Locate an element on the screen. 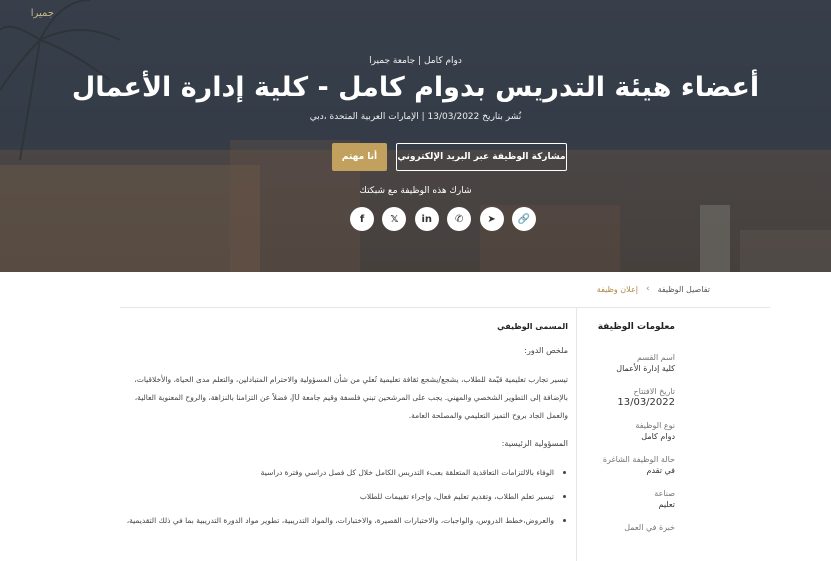 The width and height of the screenshot is (831, 561). info-opening-date: تاريخ الافتتاح 13/03/2022 is located at coordinates (627, 397).